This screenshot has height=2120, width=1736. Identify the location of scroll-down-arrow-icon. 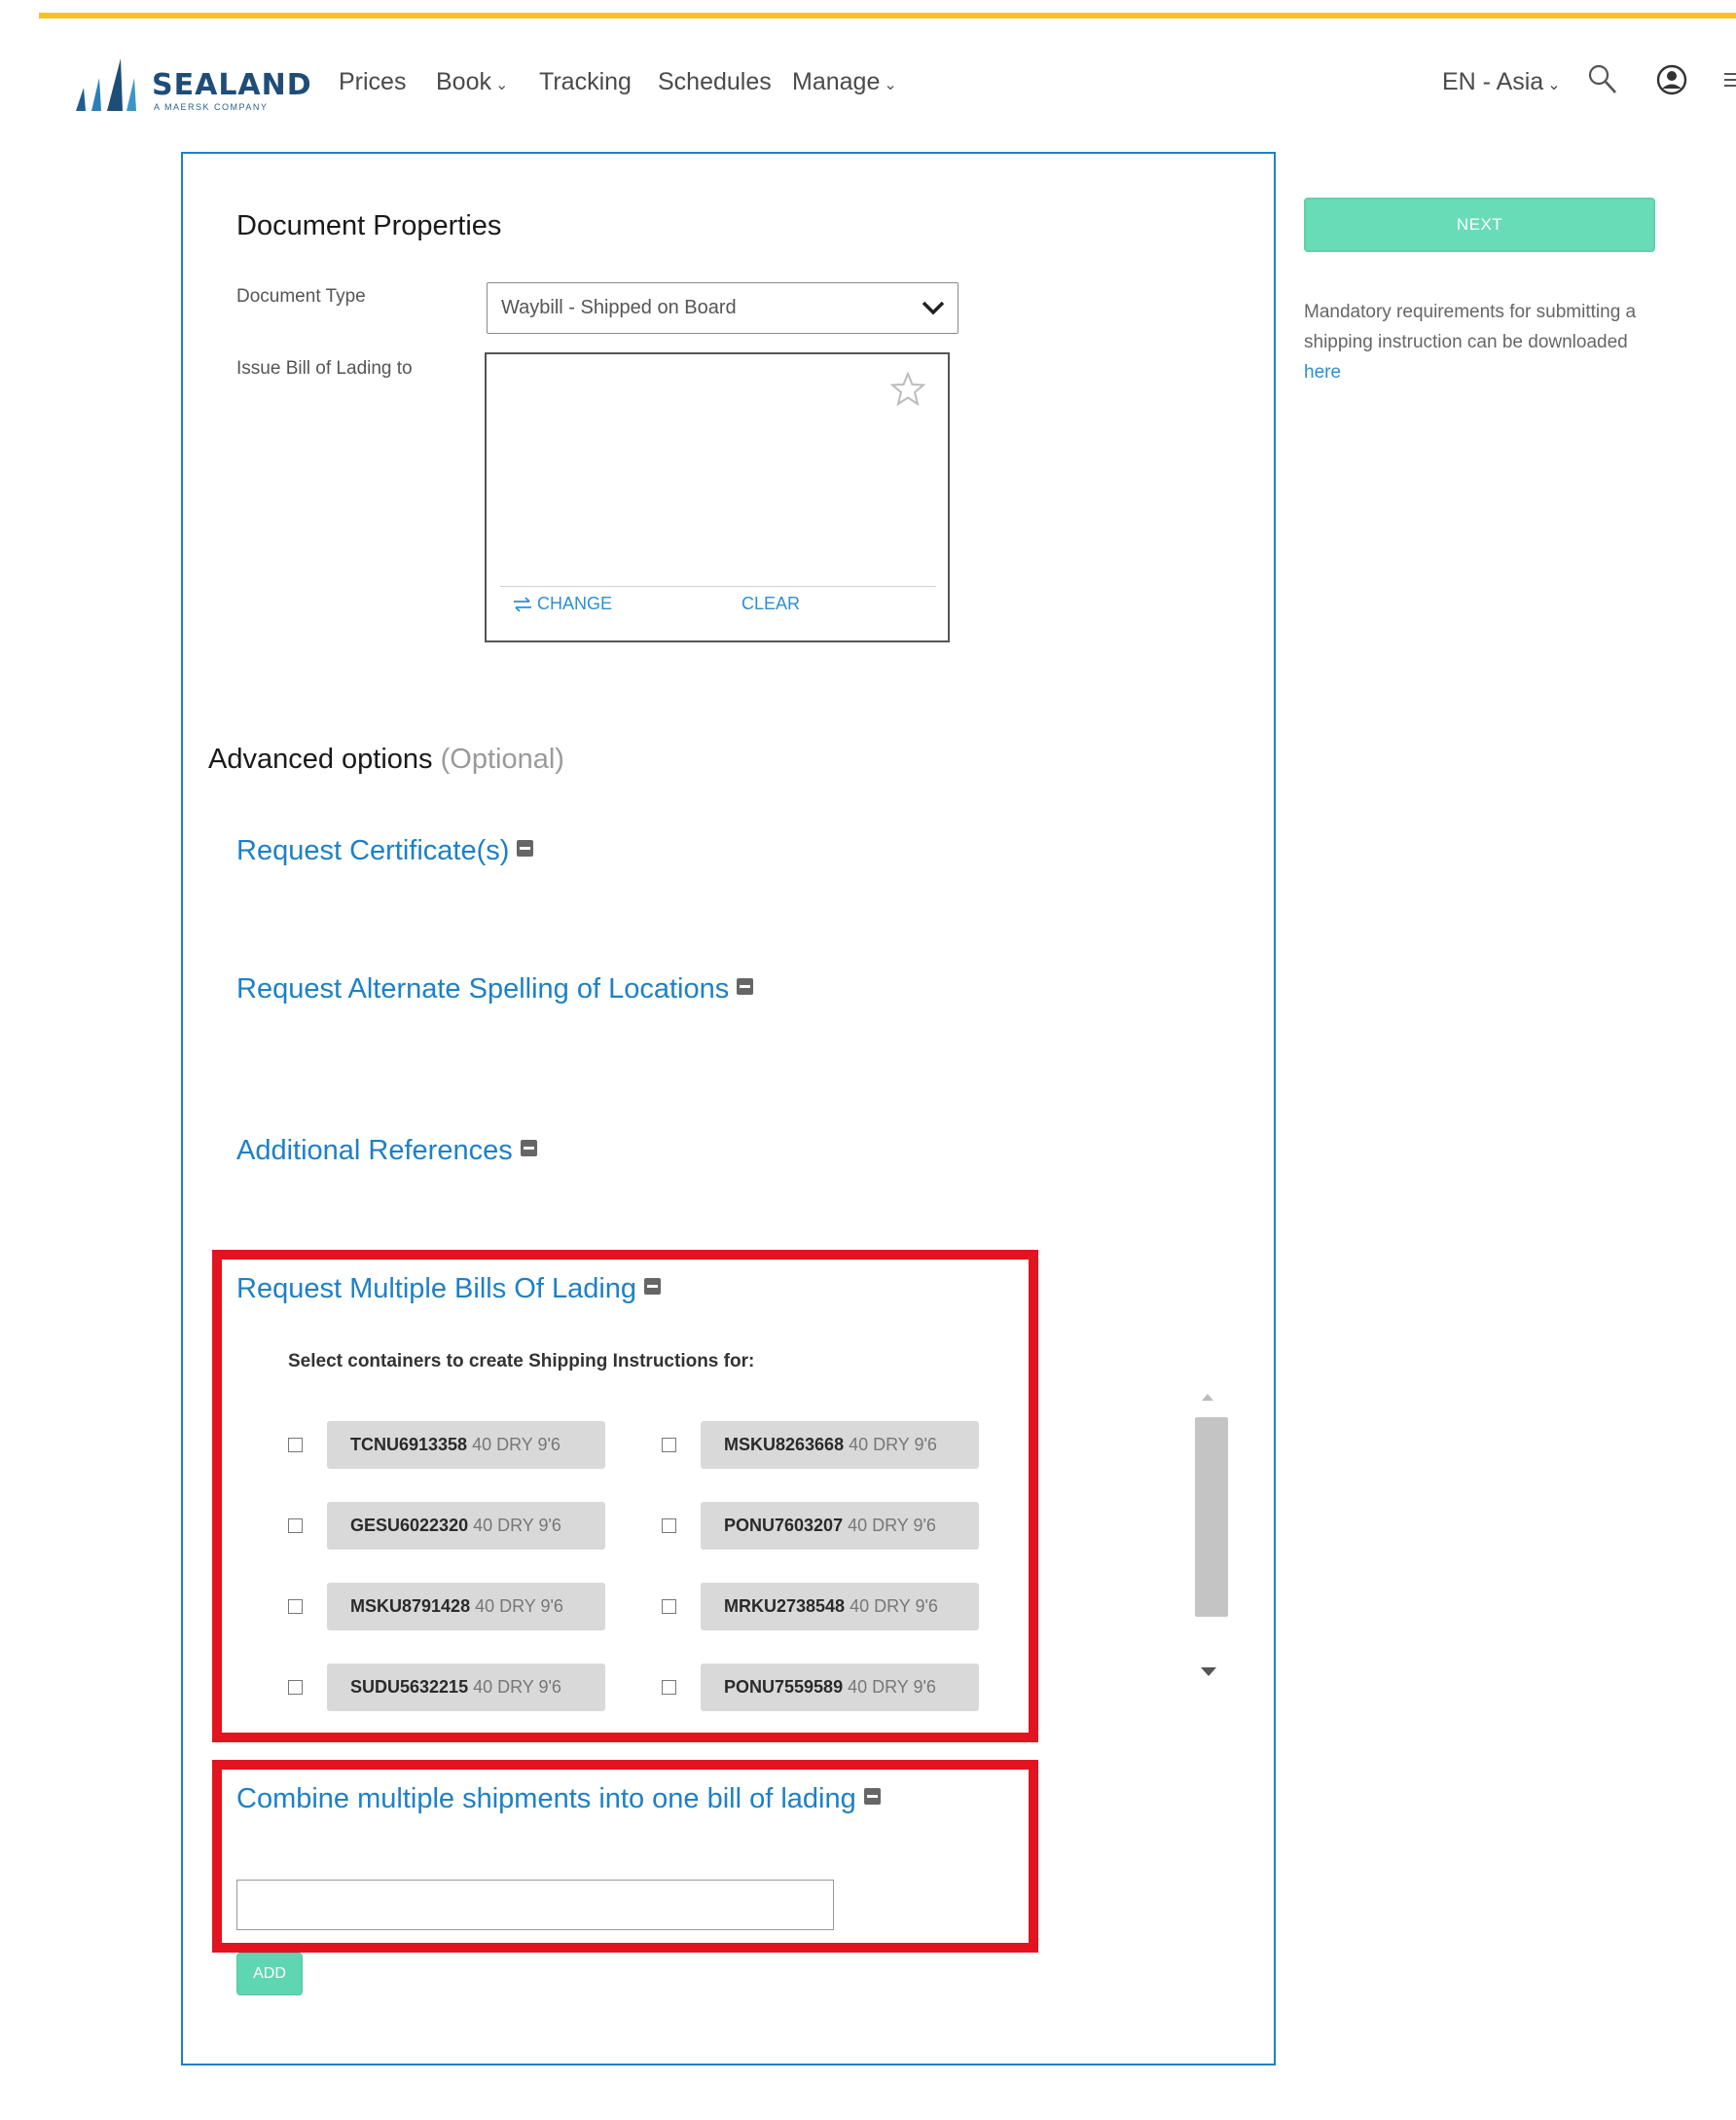
(1208, 1672).